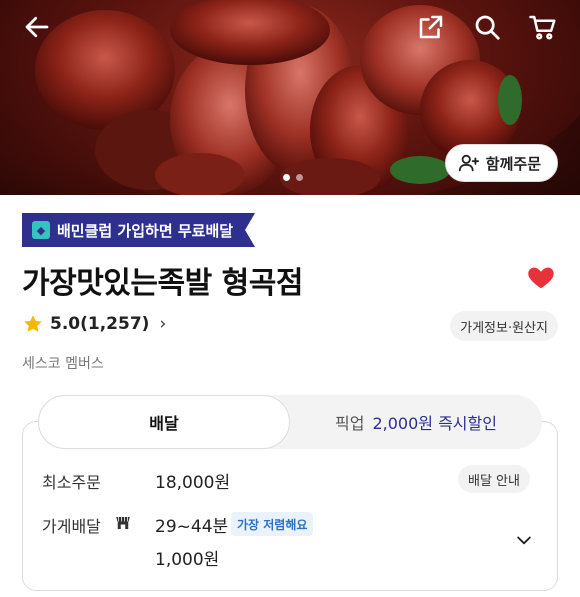 The image size is (580, 597). Describe the element at coordinates (71, 482) in the screenshot. I see `min-order-label: 최소주문` at that location.